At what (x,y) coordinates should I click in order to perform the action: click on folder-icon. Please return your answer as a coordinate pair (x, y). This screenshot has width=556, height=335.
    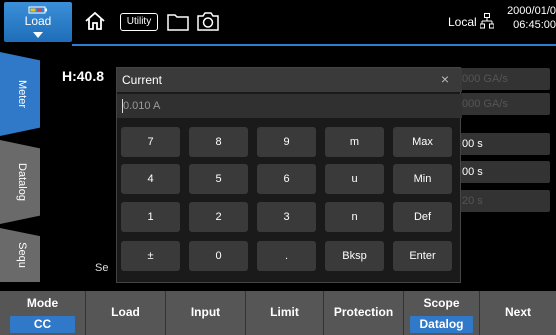
    Looking at the image, I should click on (178, 22).